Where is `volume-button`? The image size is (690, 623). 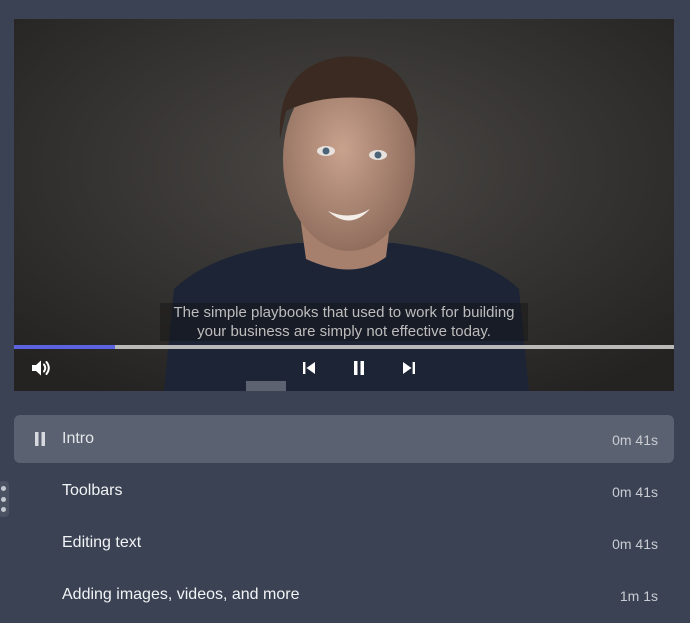
volume-button is located at coordinates (41, 370).